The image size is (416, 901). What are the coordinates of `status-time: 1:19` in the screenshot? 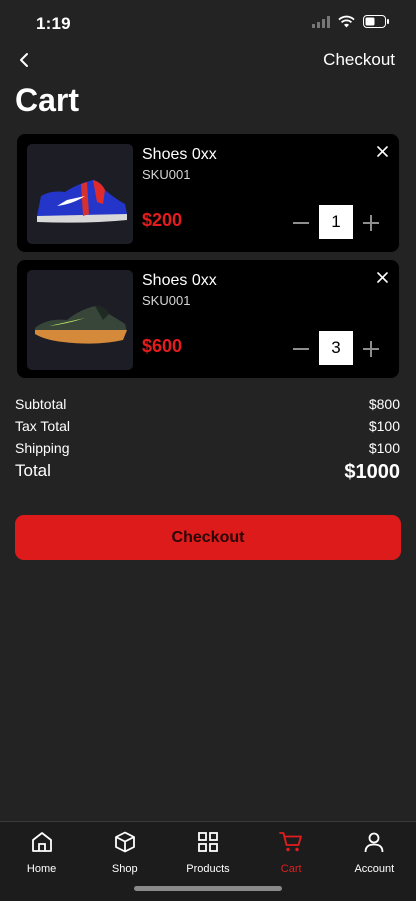 It's located at (53, 23).